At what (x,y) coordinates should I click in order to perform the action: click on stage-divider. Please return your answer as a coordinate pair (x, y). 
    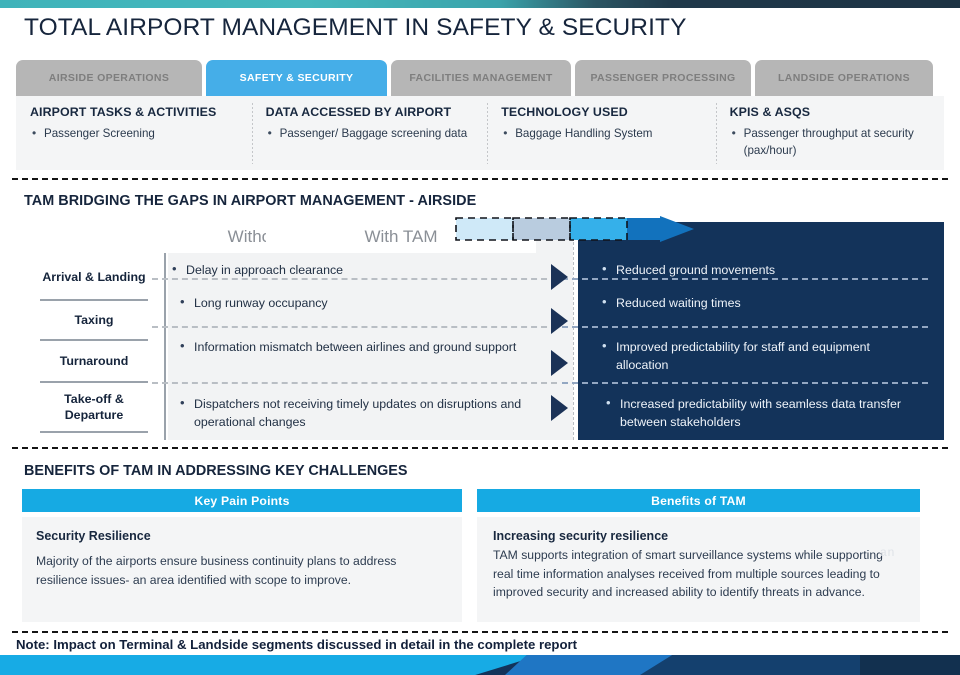
    Looking at the image, I should click on (94, 432).